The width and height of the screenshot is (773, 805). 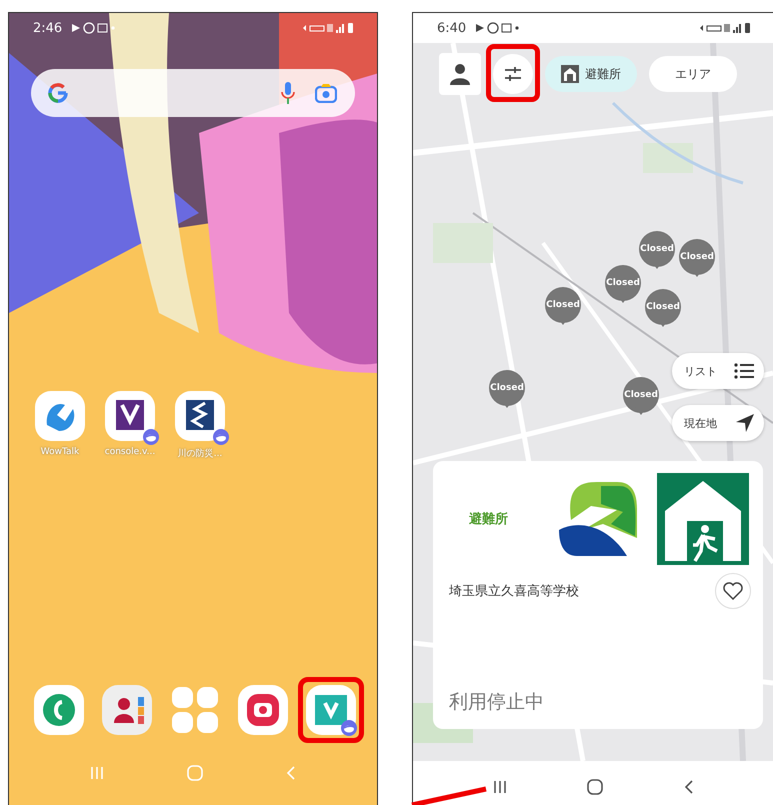 What do you see at coordinates (451, 28) in the screenshot?
I see `status-time: 6:40` at bounding box center [451, 28].